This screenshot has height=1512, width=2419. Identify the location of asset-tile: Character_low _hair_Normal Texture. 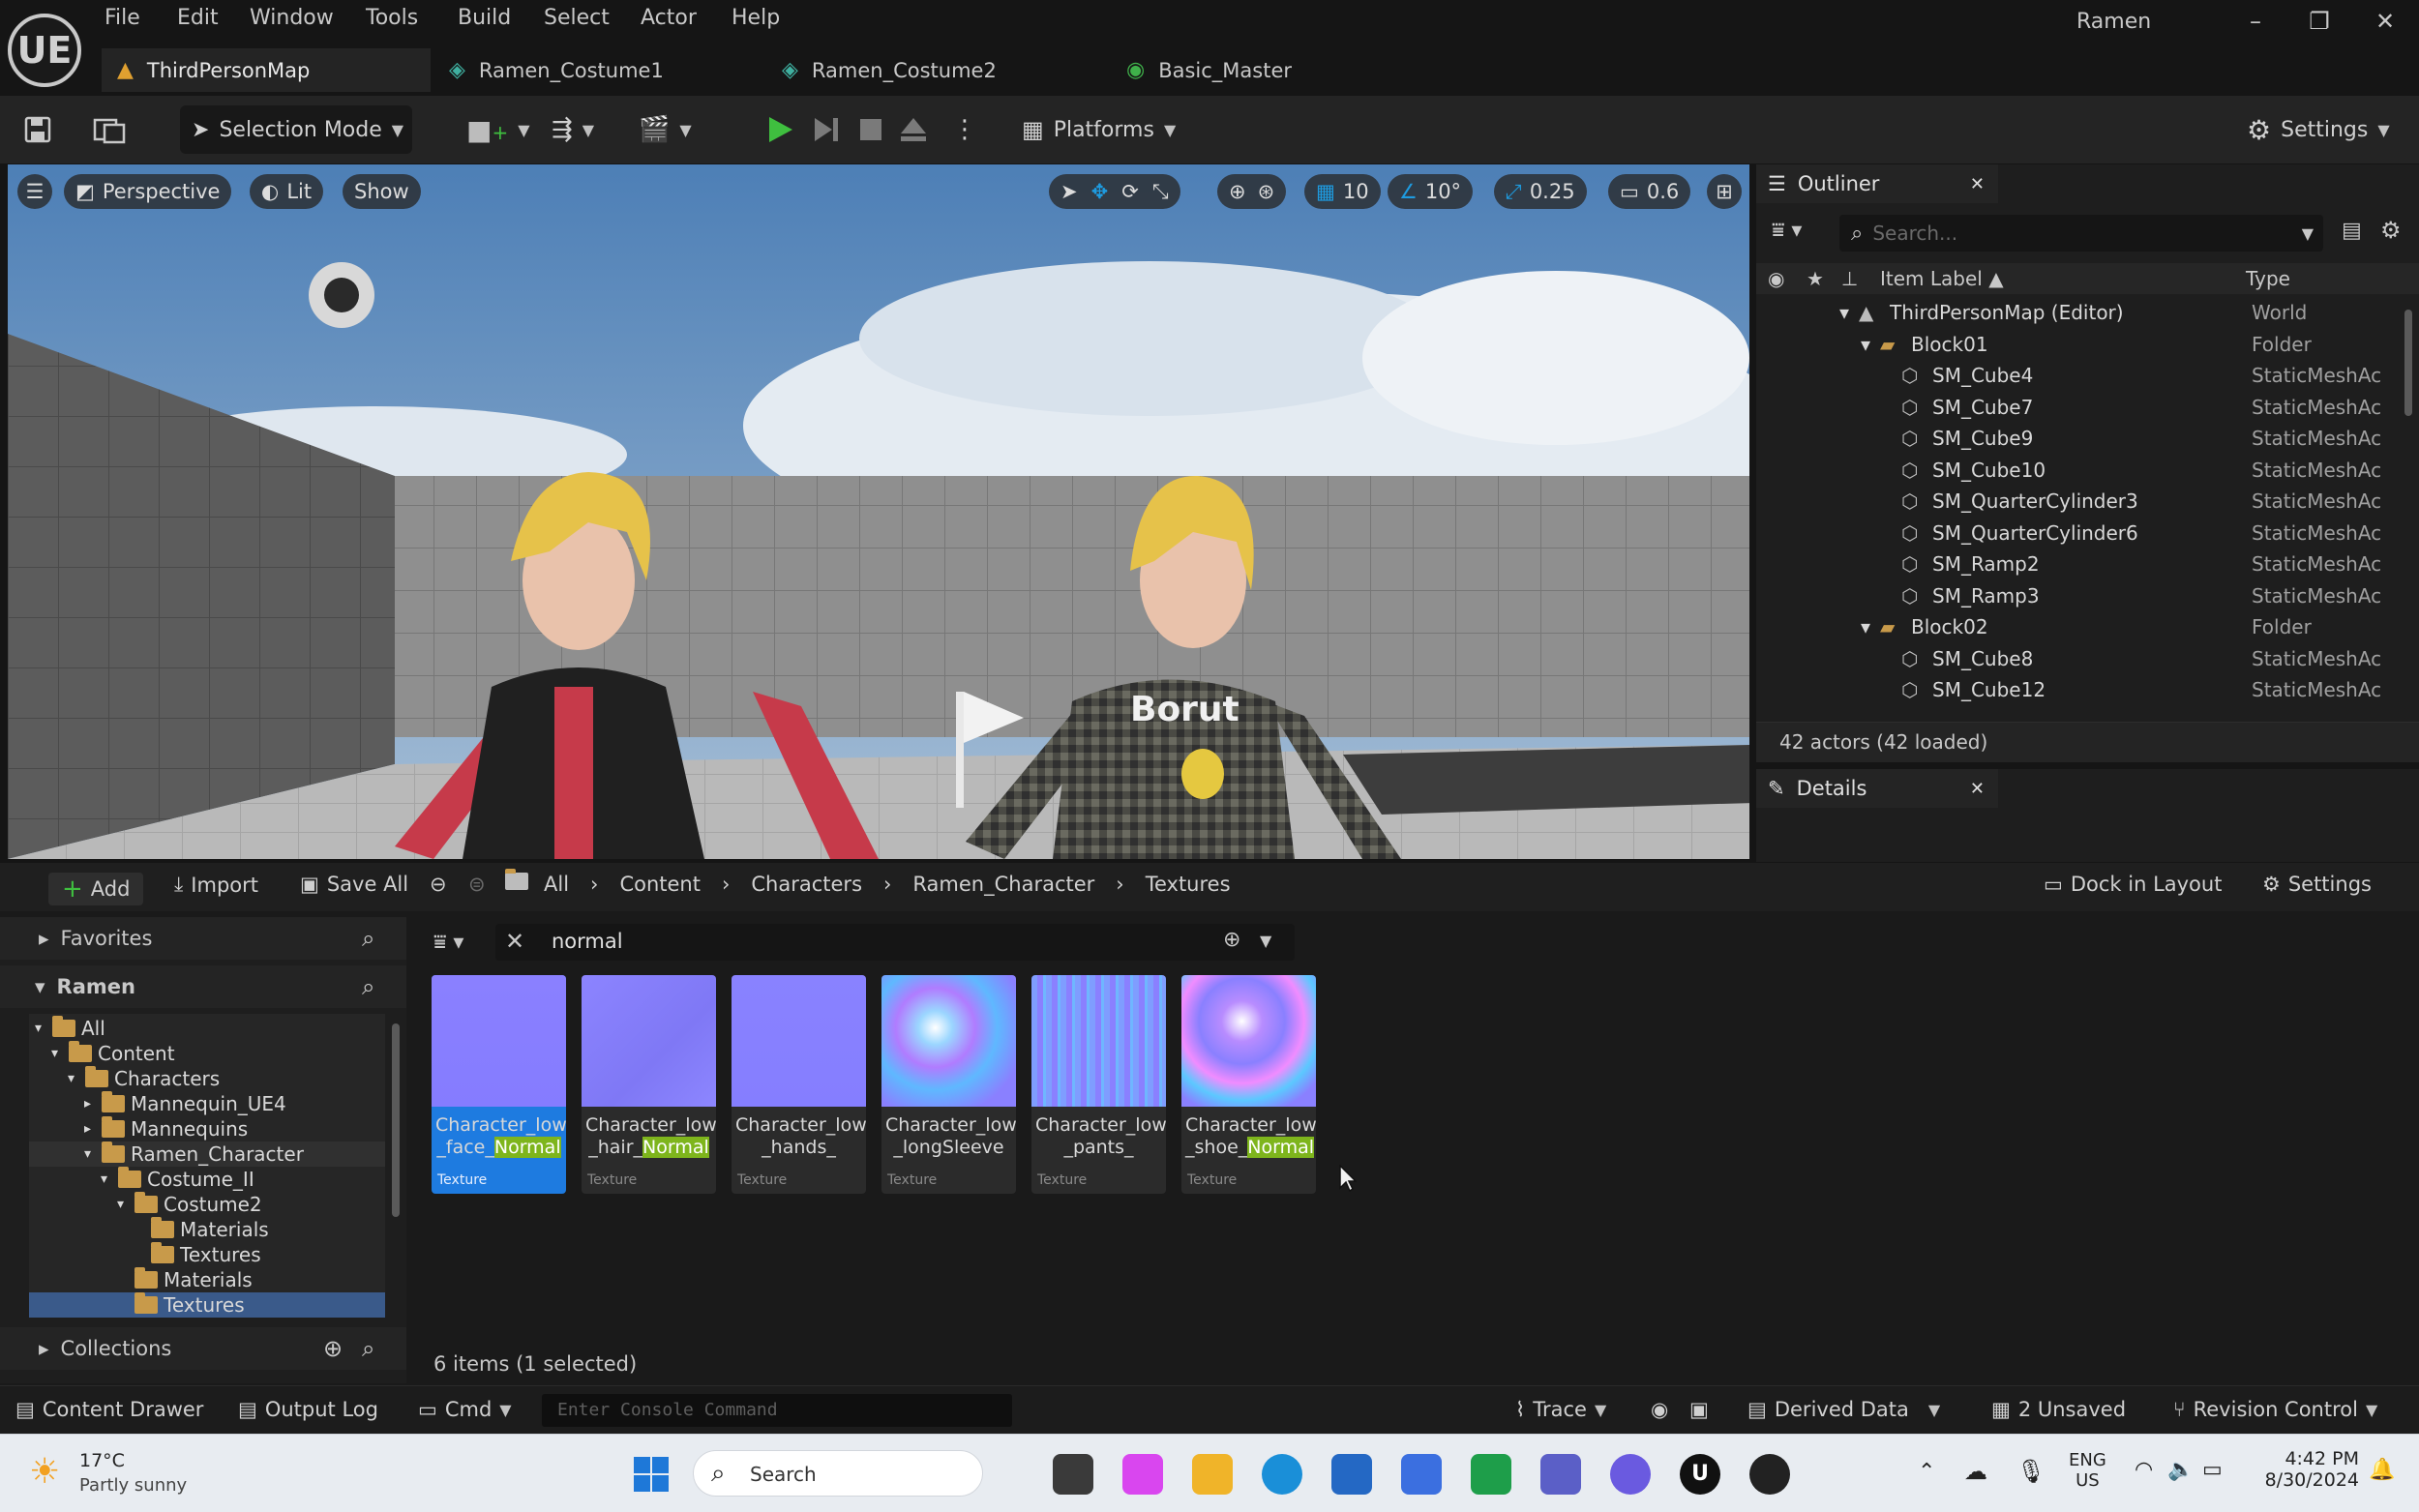
(649, 1085).